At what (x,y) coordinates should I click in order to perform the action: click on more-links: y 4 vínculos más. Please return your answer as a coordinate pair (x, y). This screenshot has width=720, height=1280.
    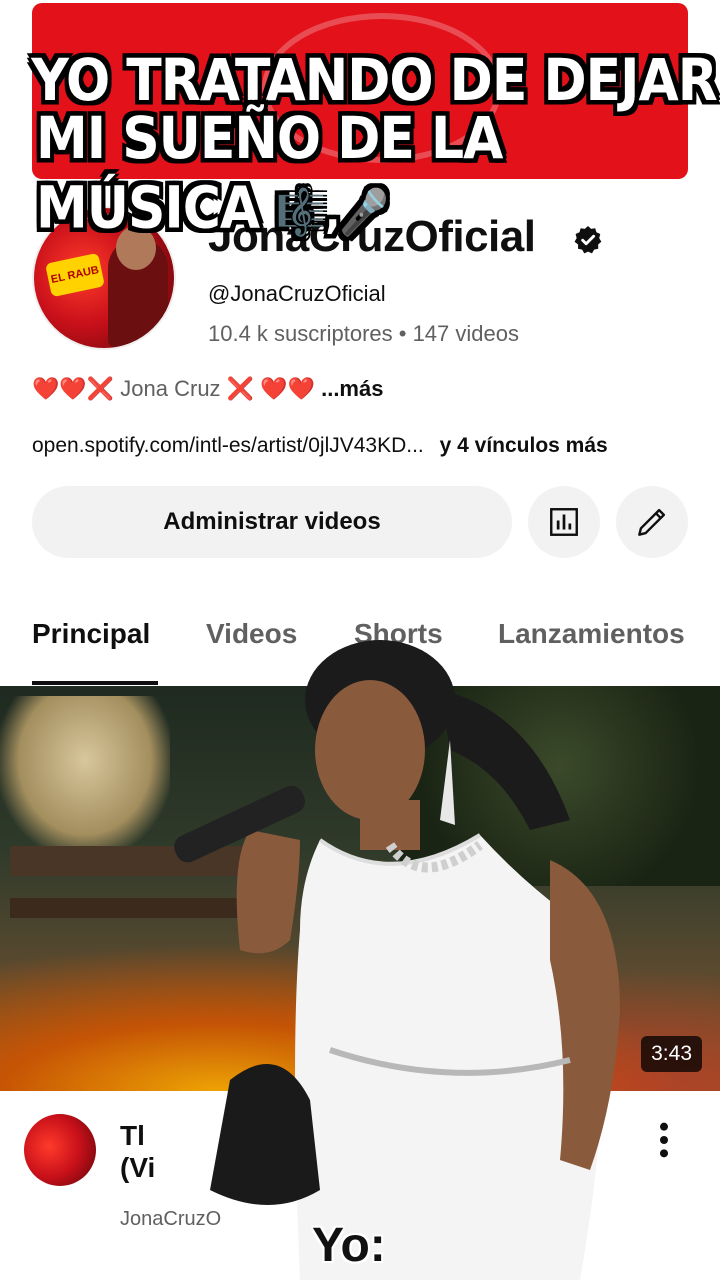
    Looking at the image, I should click on (524, 445).